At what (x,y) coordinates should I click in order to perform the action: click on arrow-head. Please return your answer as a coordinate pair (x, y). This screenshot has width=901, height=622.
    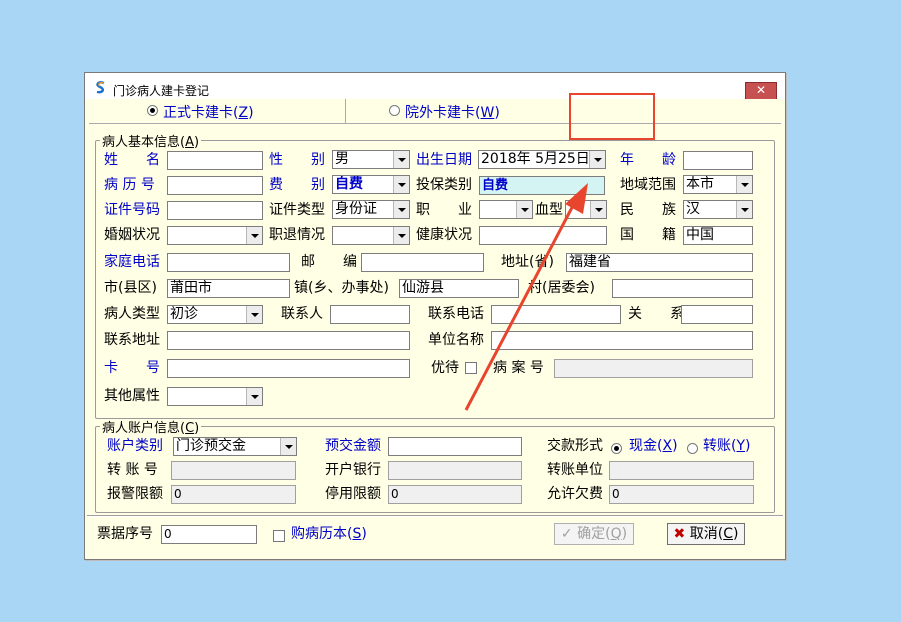
    Looking at the image, I should click on (576, 198).